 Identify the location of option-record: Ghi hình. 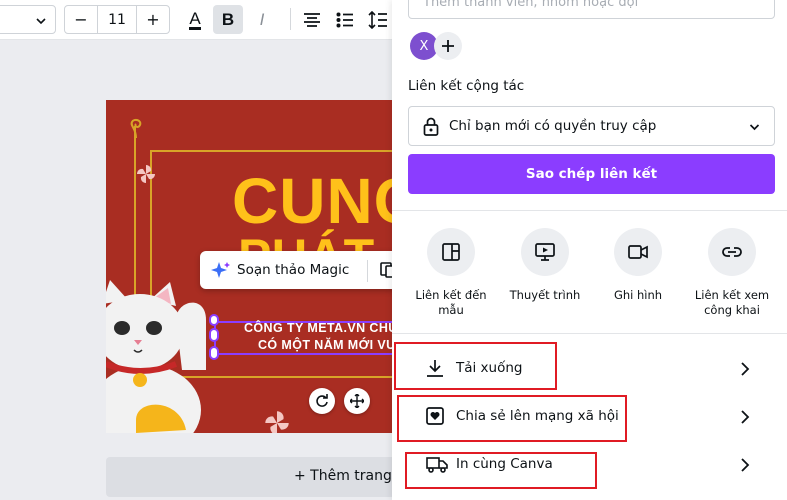
(638, 265).